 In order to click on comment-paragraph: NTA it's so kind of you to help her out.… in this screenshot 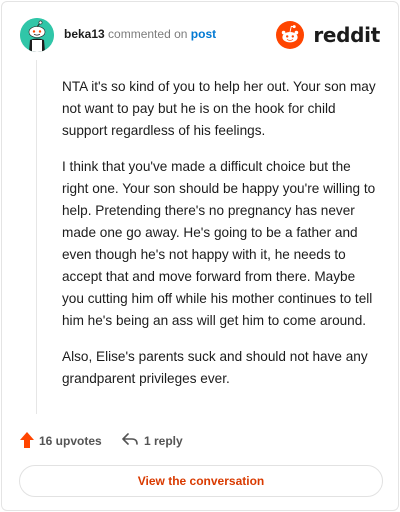, I will do `click(219, 108)`.